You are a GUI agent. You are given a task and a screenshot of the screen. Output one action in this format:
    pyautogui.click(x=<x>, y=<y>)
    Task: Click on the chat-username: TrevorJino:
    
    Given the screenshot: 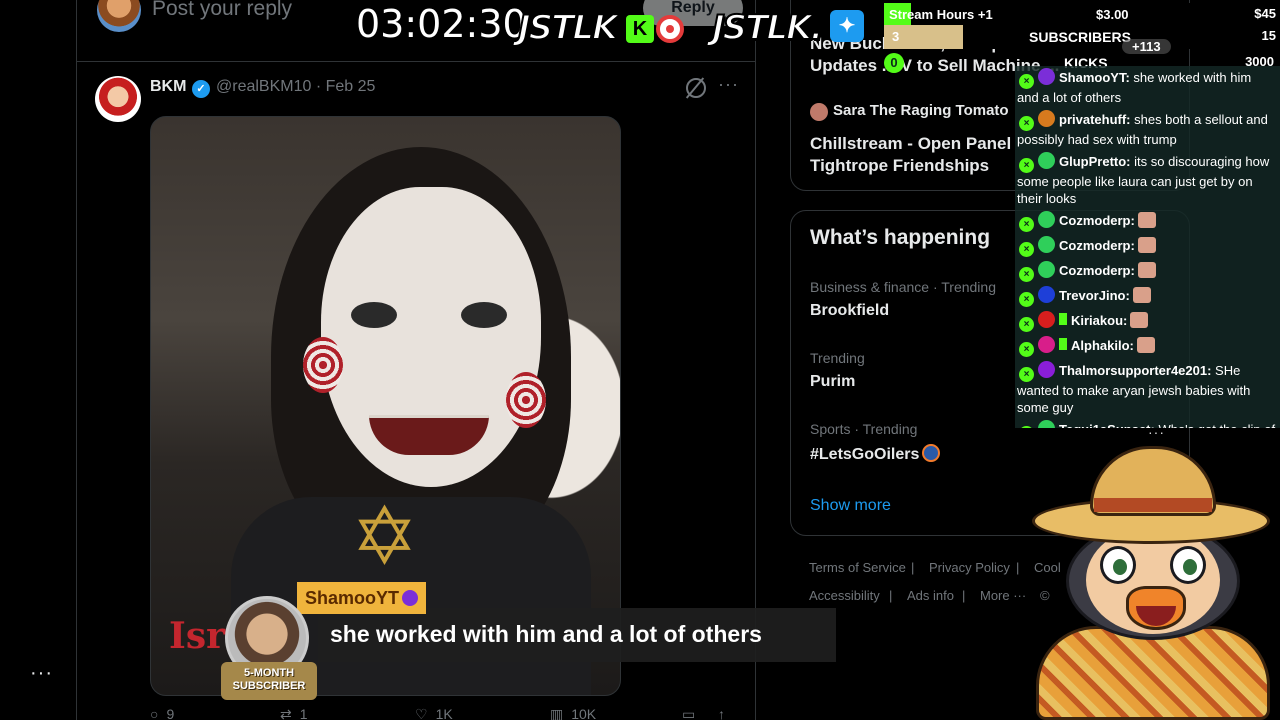 What is the action you would take?
    pyautogui.click(x=1094, y=295)
    